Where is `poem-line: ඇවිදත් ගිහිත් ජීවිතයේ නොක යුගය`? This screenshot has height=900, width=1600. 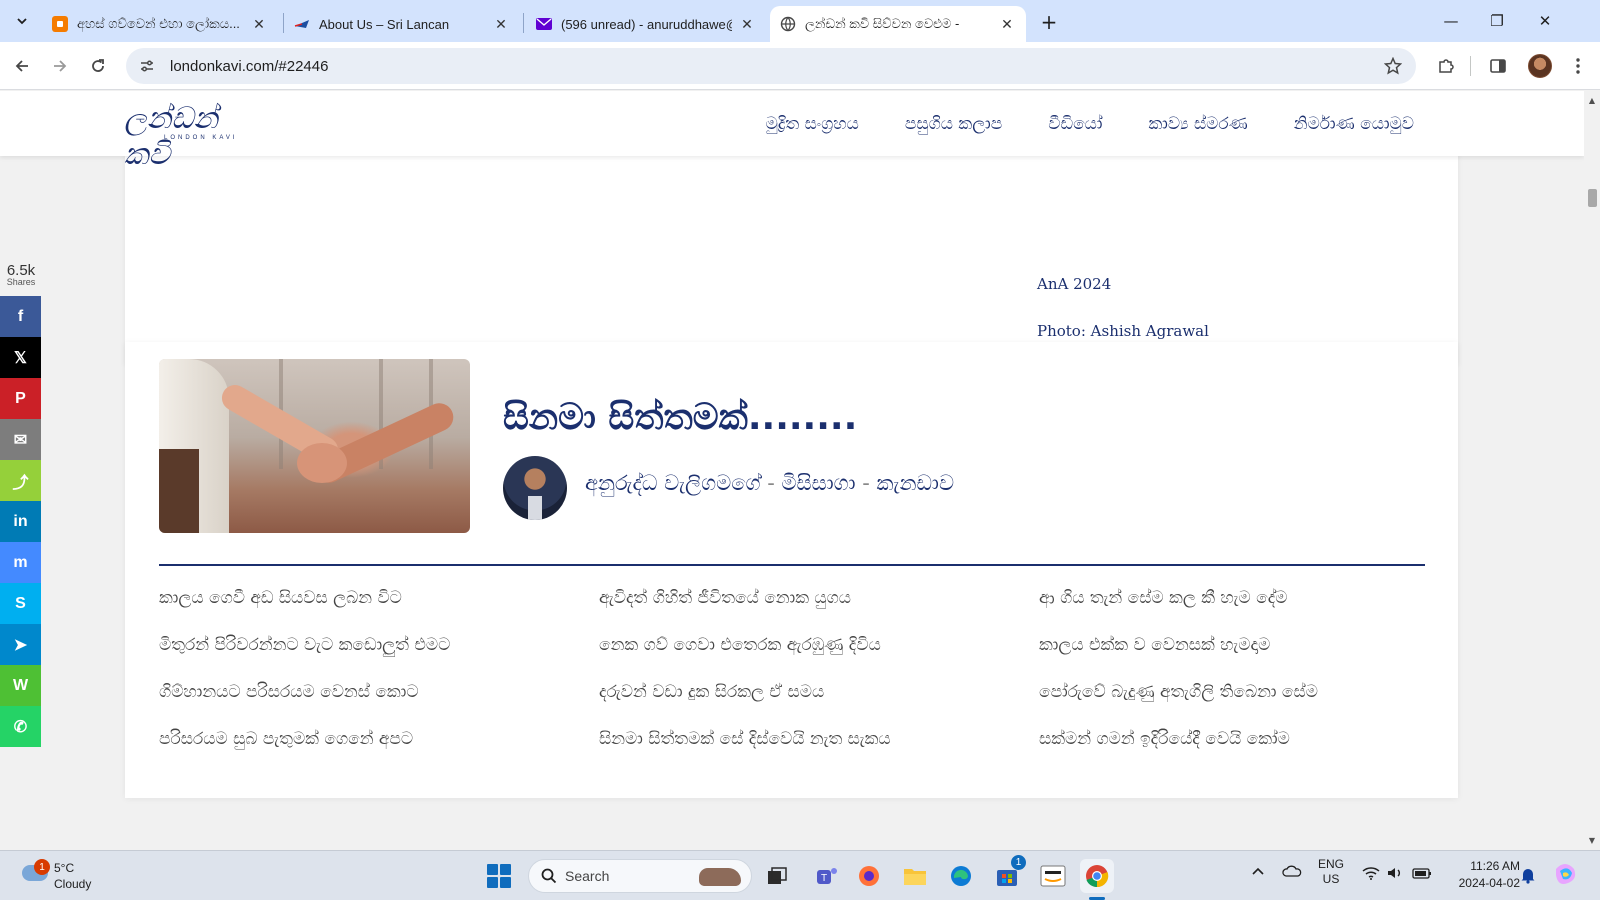 poem-line: ඇවිදත් ගිහිත් ජීවිතයේ නොක යුගය is located at coordinates (725, 598).